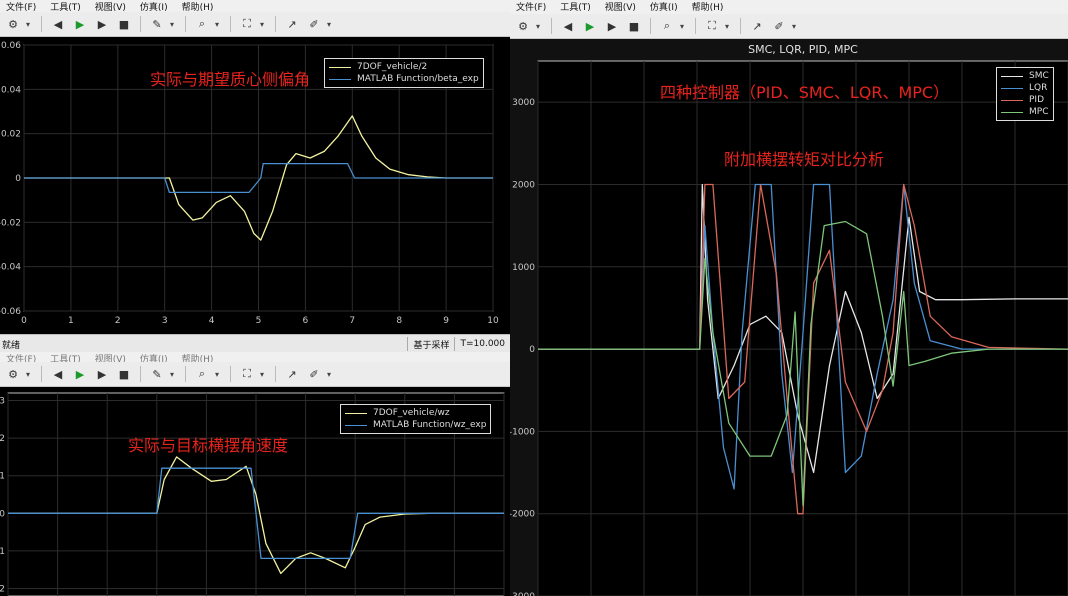 The image size is (1068, 596). Describe the element at coordinates (118, 321) in the screenshot. I see `x-tick-label: 2` at that location.